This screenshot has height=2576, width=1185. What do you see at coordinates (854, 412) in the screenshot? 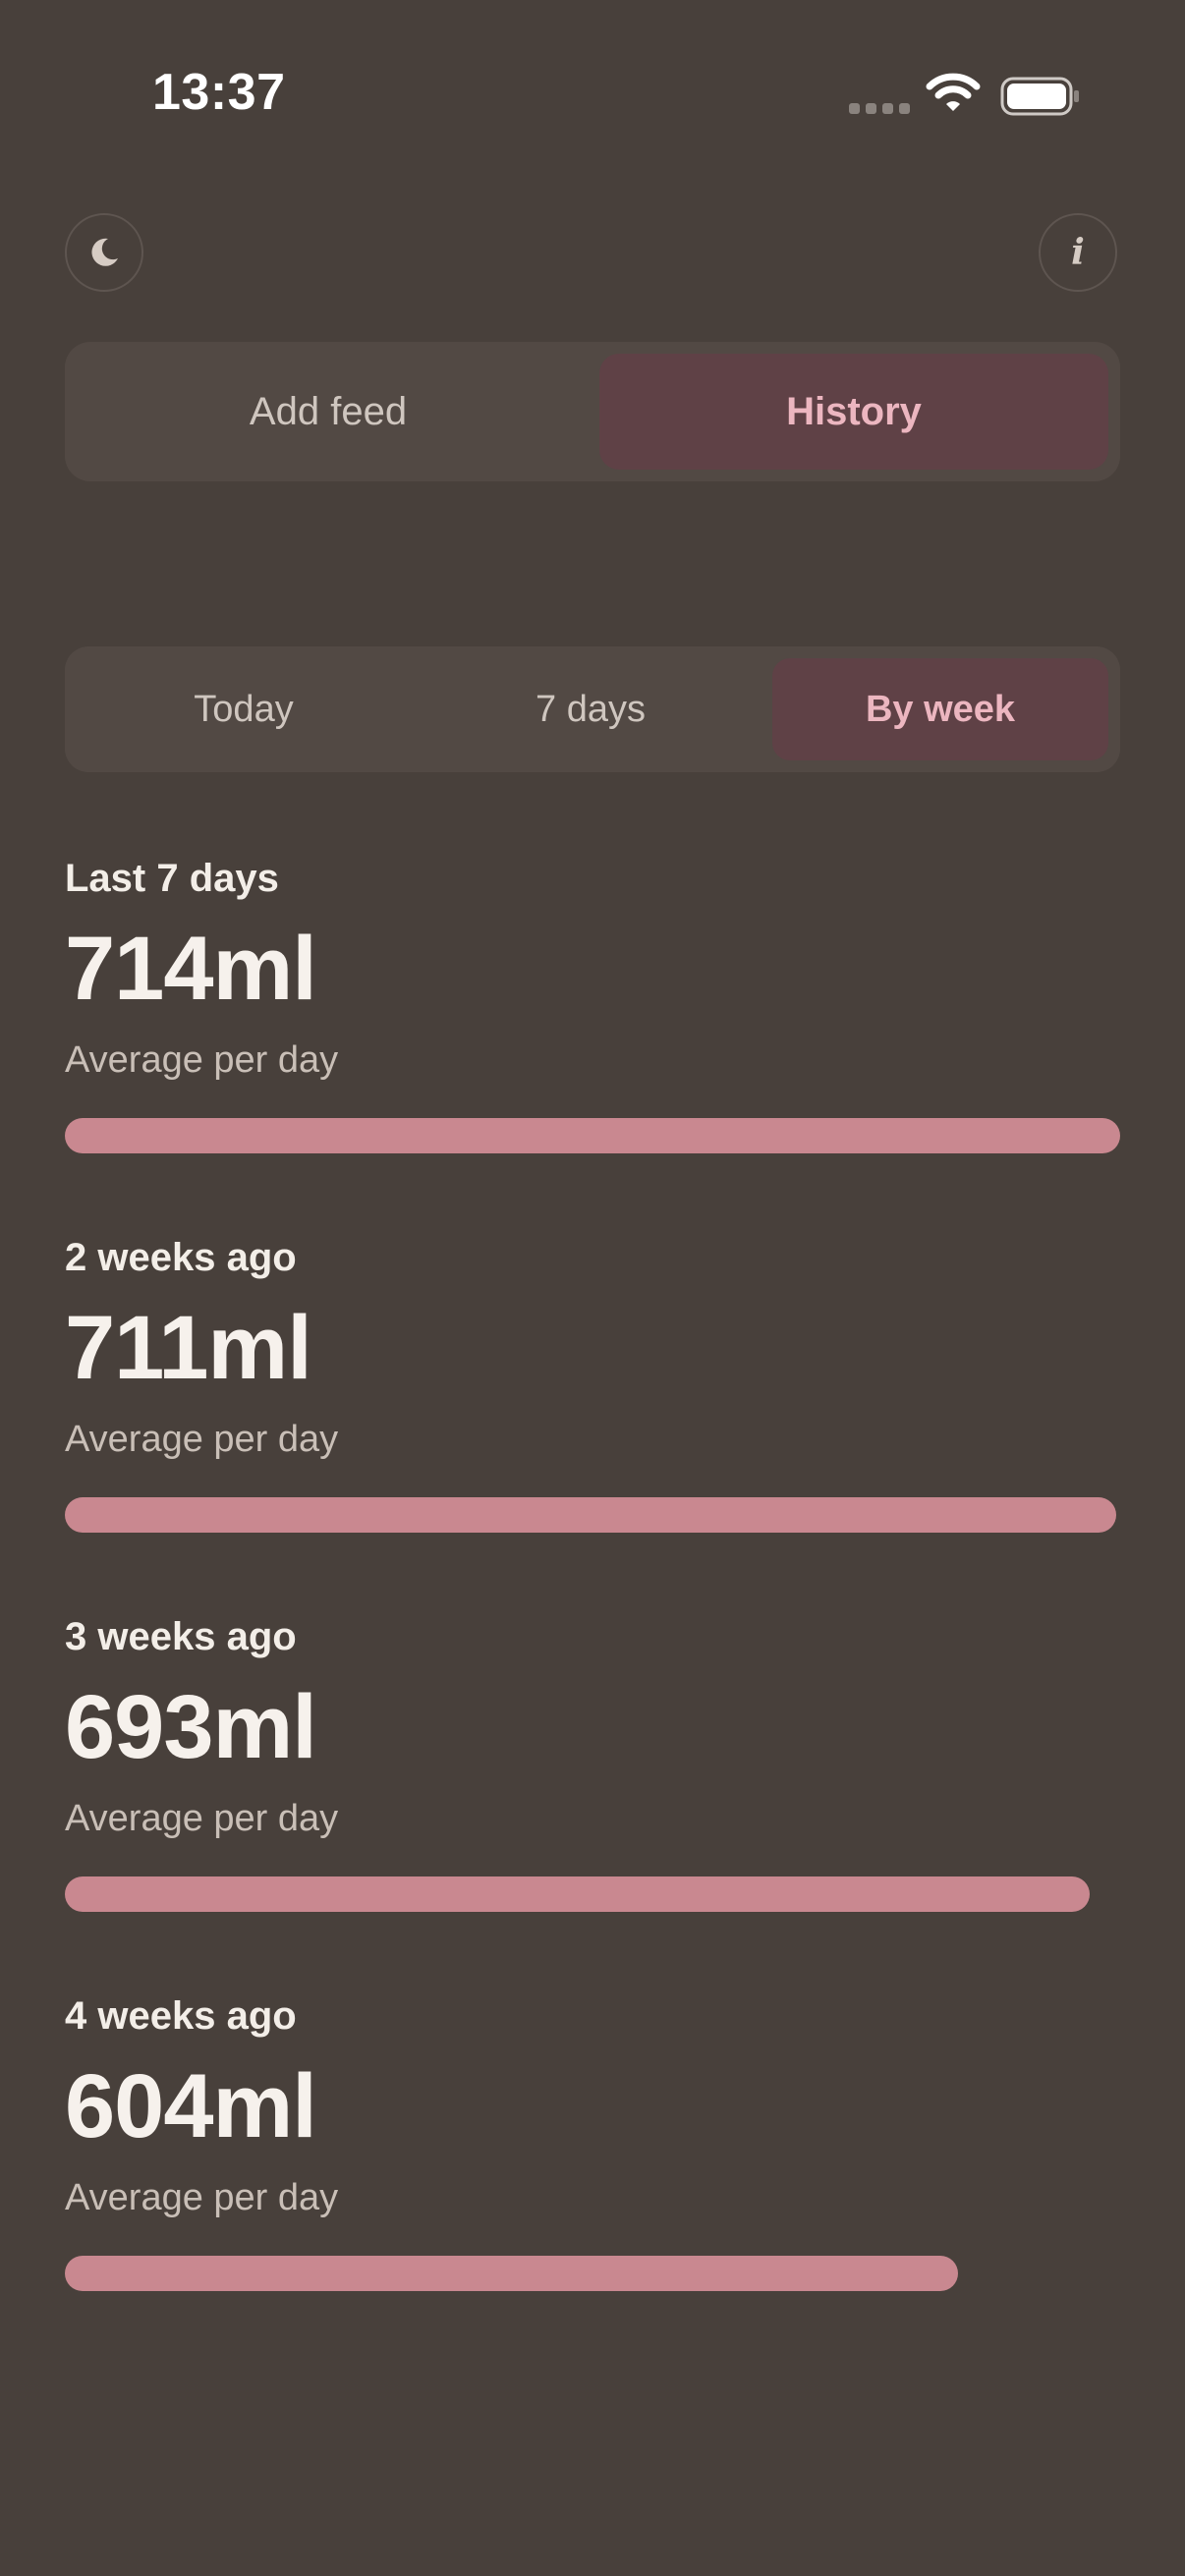
I see `tab-history: History` at bounding box center [854, 412].